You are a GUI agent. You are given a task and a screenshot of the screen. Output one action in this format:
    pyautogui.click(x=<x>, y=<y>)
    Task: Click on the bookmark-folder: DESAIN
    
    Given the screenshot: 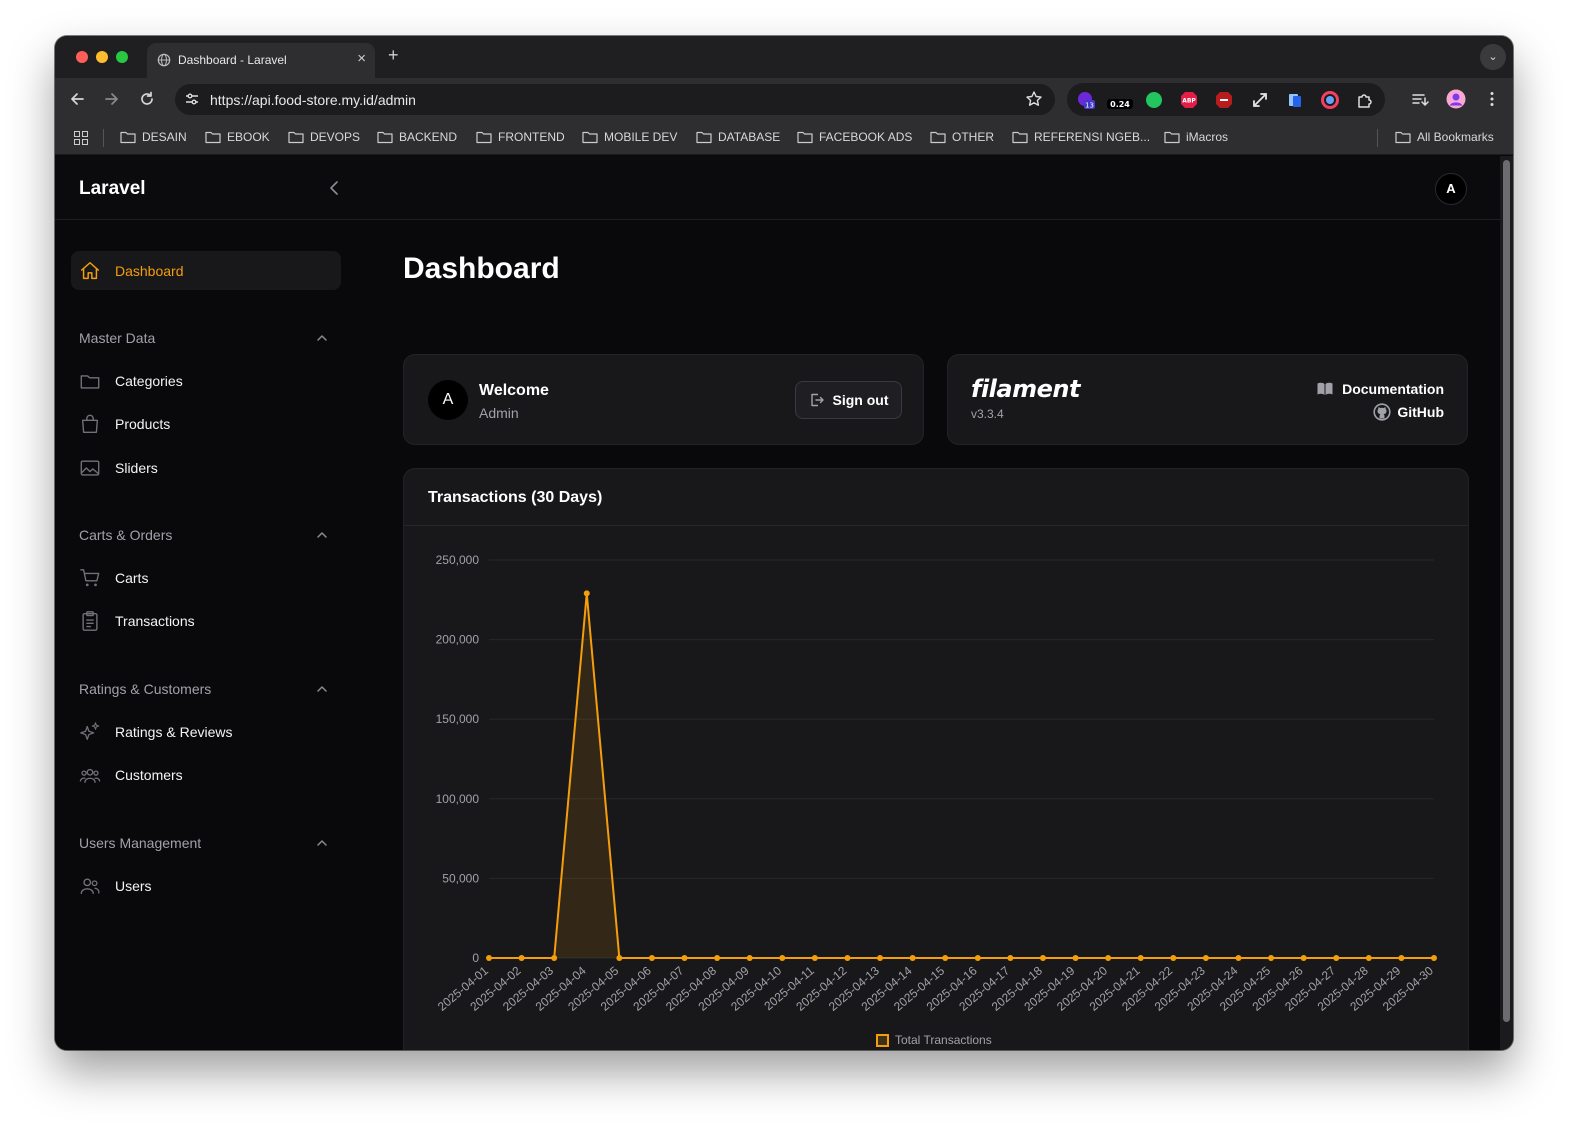 What is the action you would take?
    pyautogui.click(x=153, y=137)
    